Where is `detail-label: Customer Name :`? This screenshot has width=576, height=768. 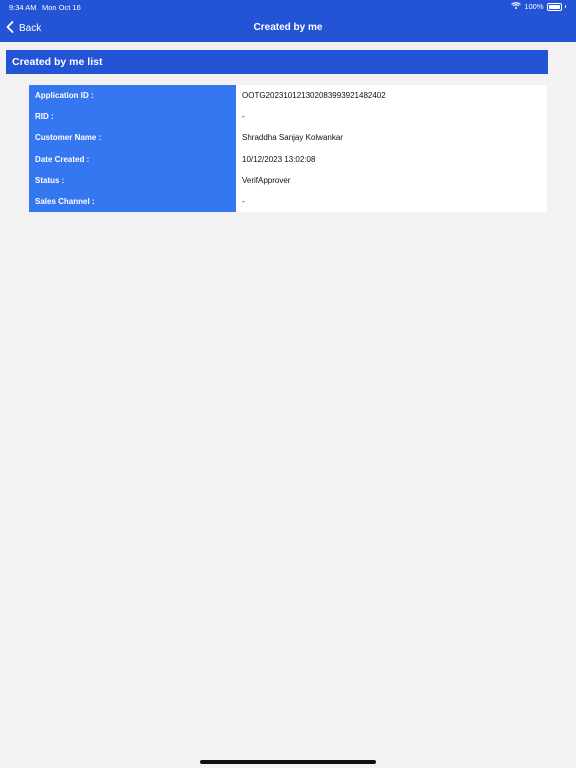
detail-label: Customer Name : is located at coordinates (132, 138).